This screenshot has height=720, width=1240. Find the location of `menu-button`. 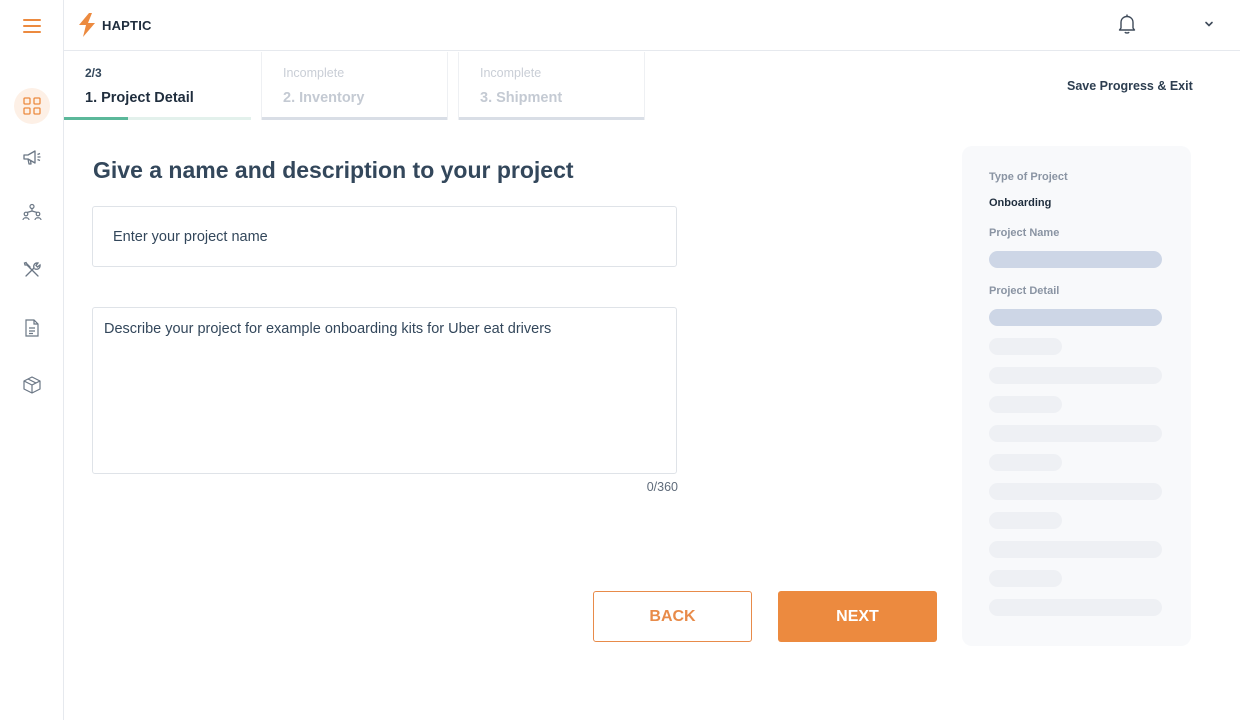

menu-button is located at coordinates (32, 26).